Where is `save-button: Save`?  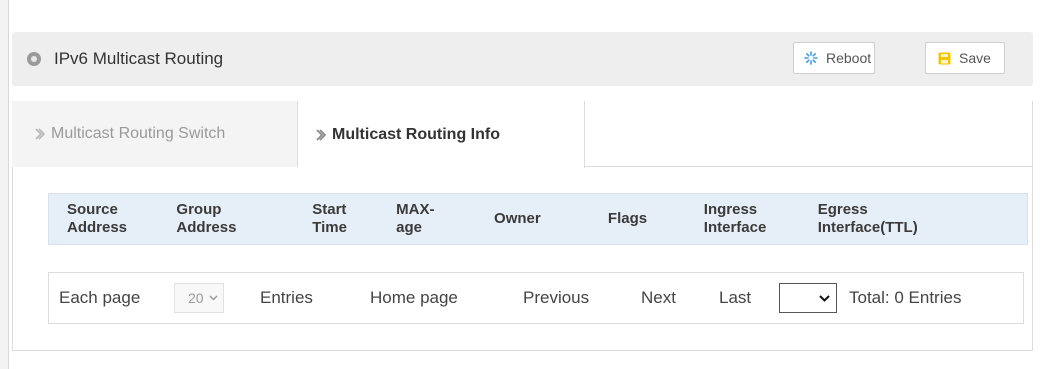
save-button: Save is located at coordinates (965, 58).